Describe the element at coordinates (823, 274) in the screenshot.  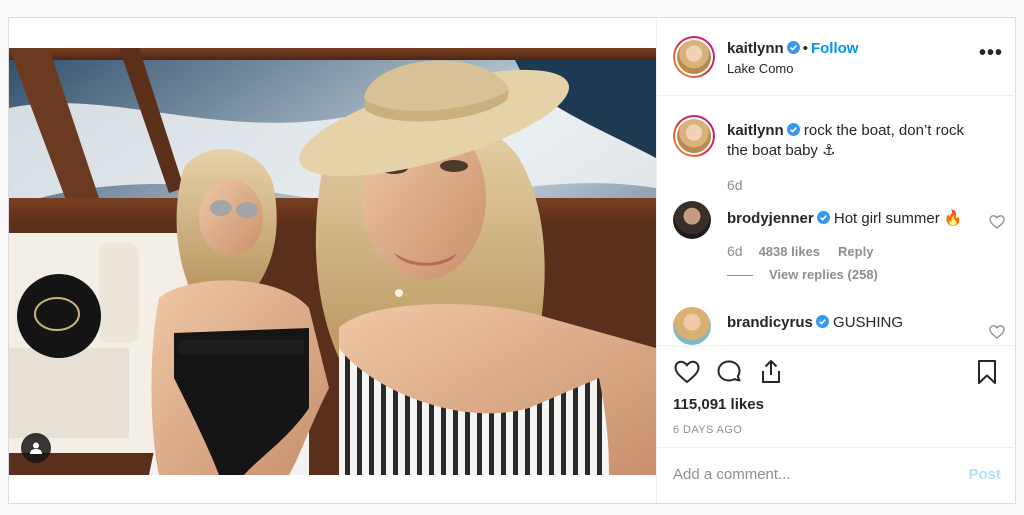
I see `view-replies-label: View replies (258)` at that location.